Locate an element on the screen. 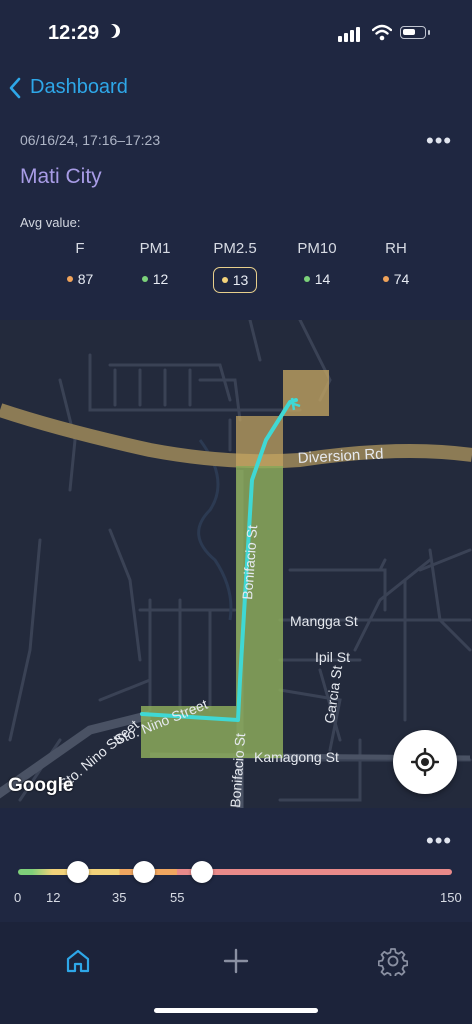 This screenshot has height=1024, width=472. metric-name: PM2.5 is located at coordinates (235, 248).